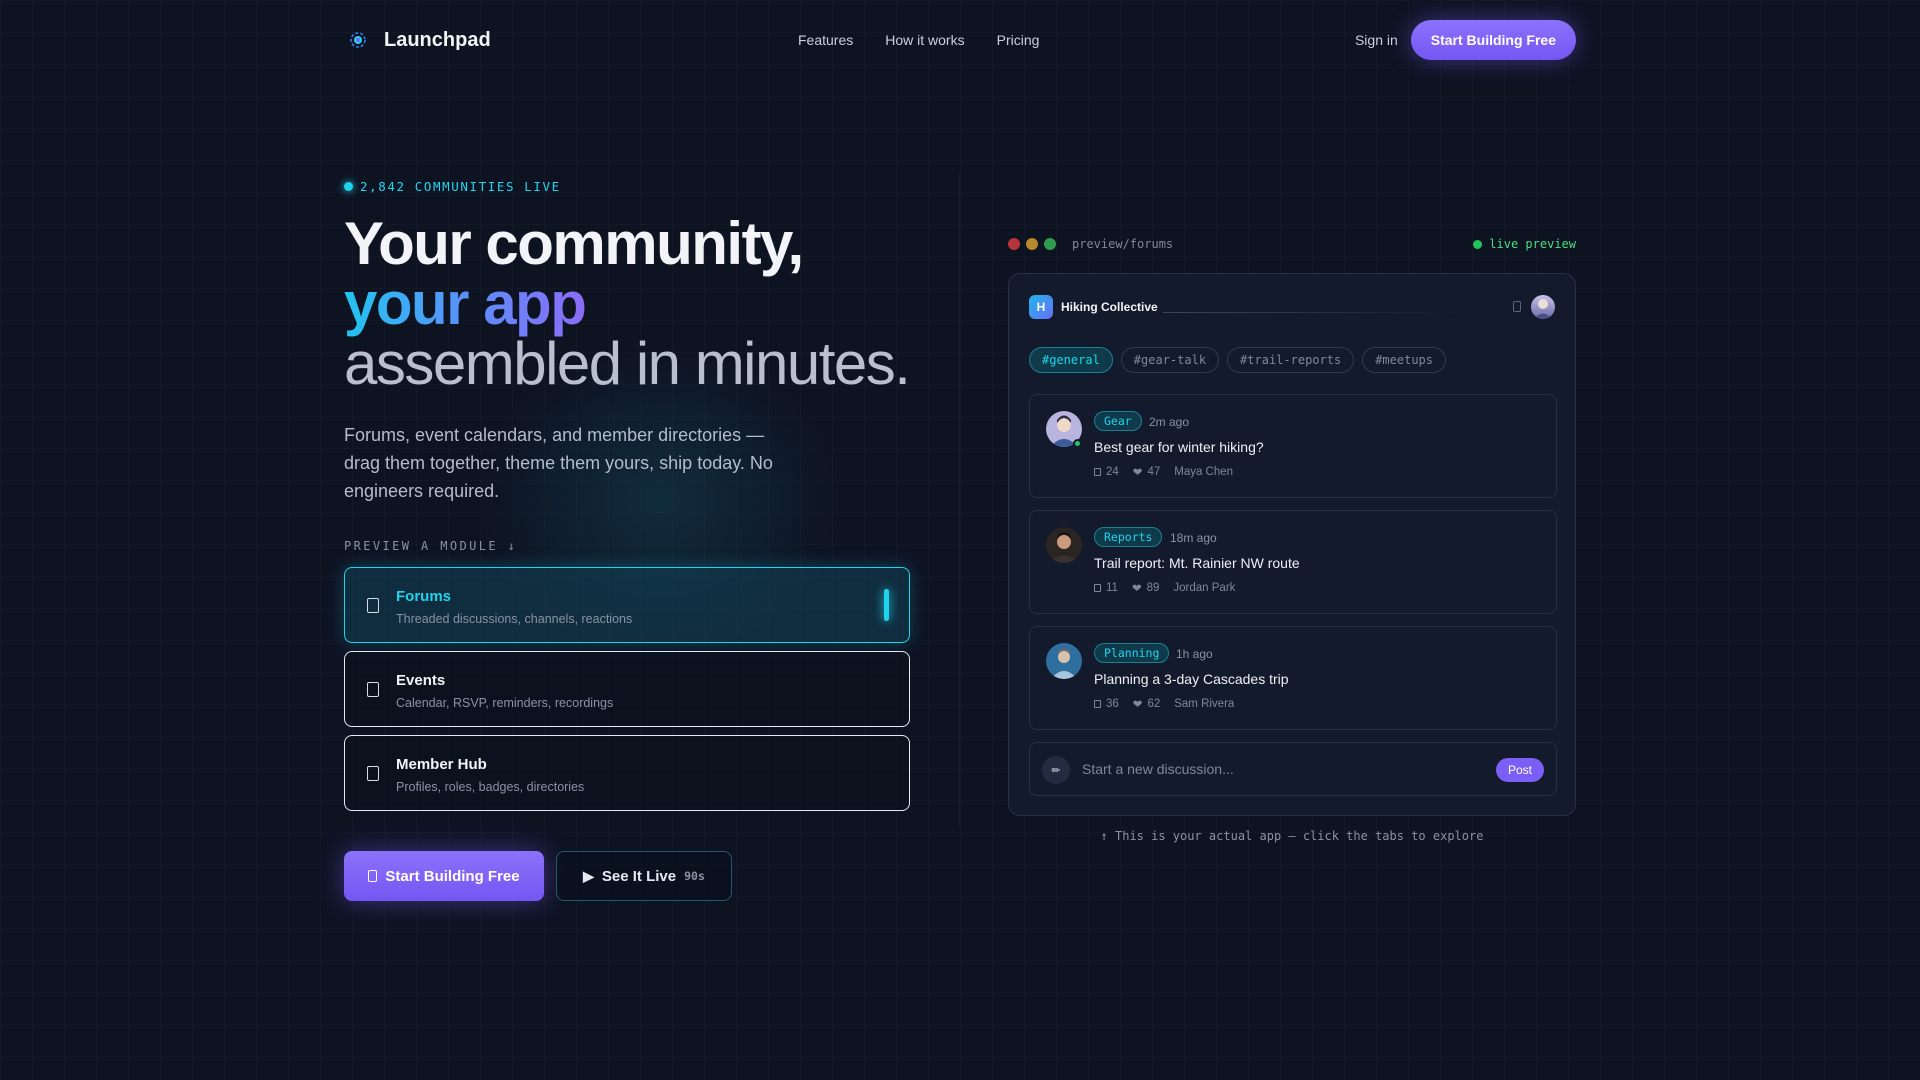 This screenshot has width=1920, height=1080. I want to click on post-time: 18m ago, so click(1193, 538).